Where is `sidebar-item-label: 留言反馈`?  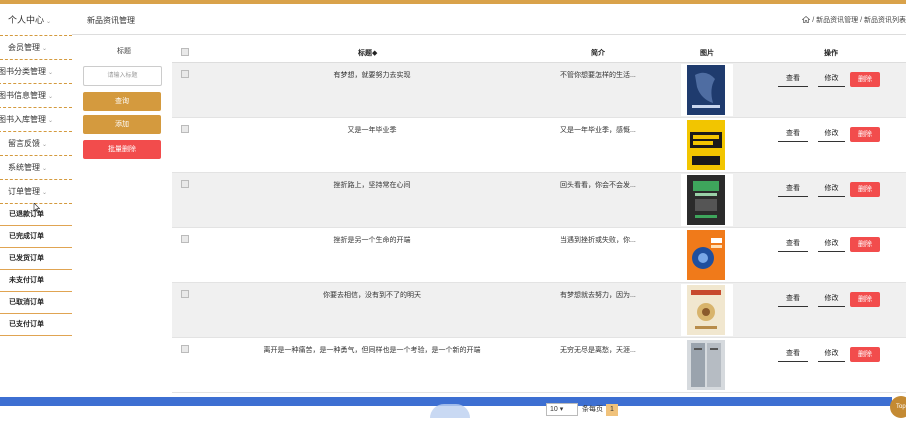
sidebar-item-label: 留言反馈 is located at coordinates (24, 143).